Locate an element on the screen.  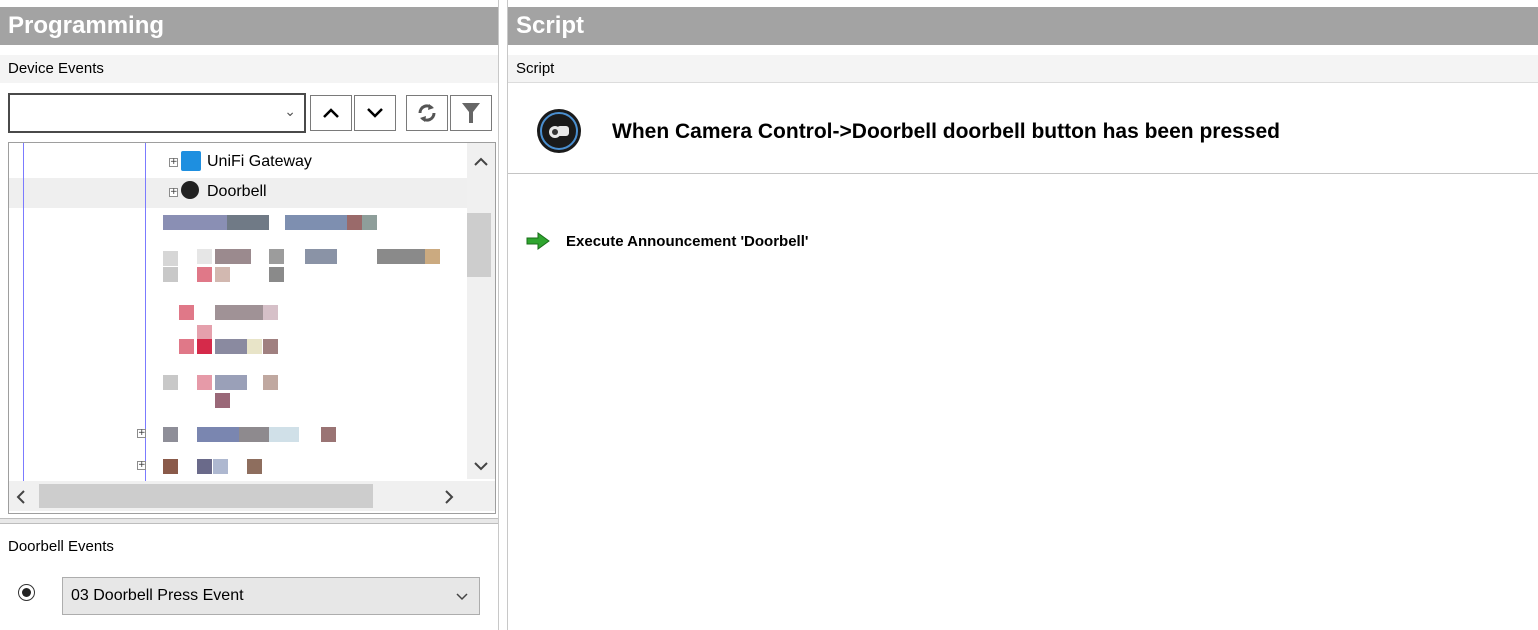
doorbell-events-label-bar: Doorbell Events is located at coordinates (249, 547).